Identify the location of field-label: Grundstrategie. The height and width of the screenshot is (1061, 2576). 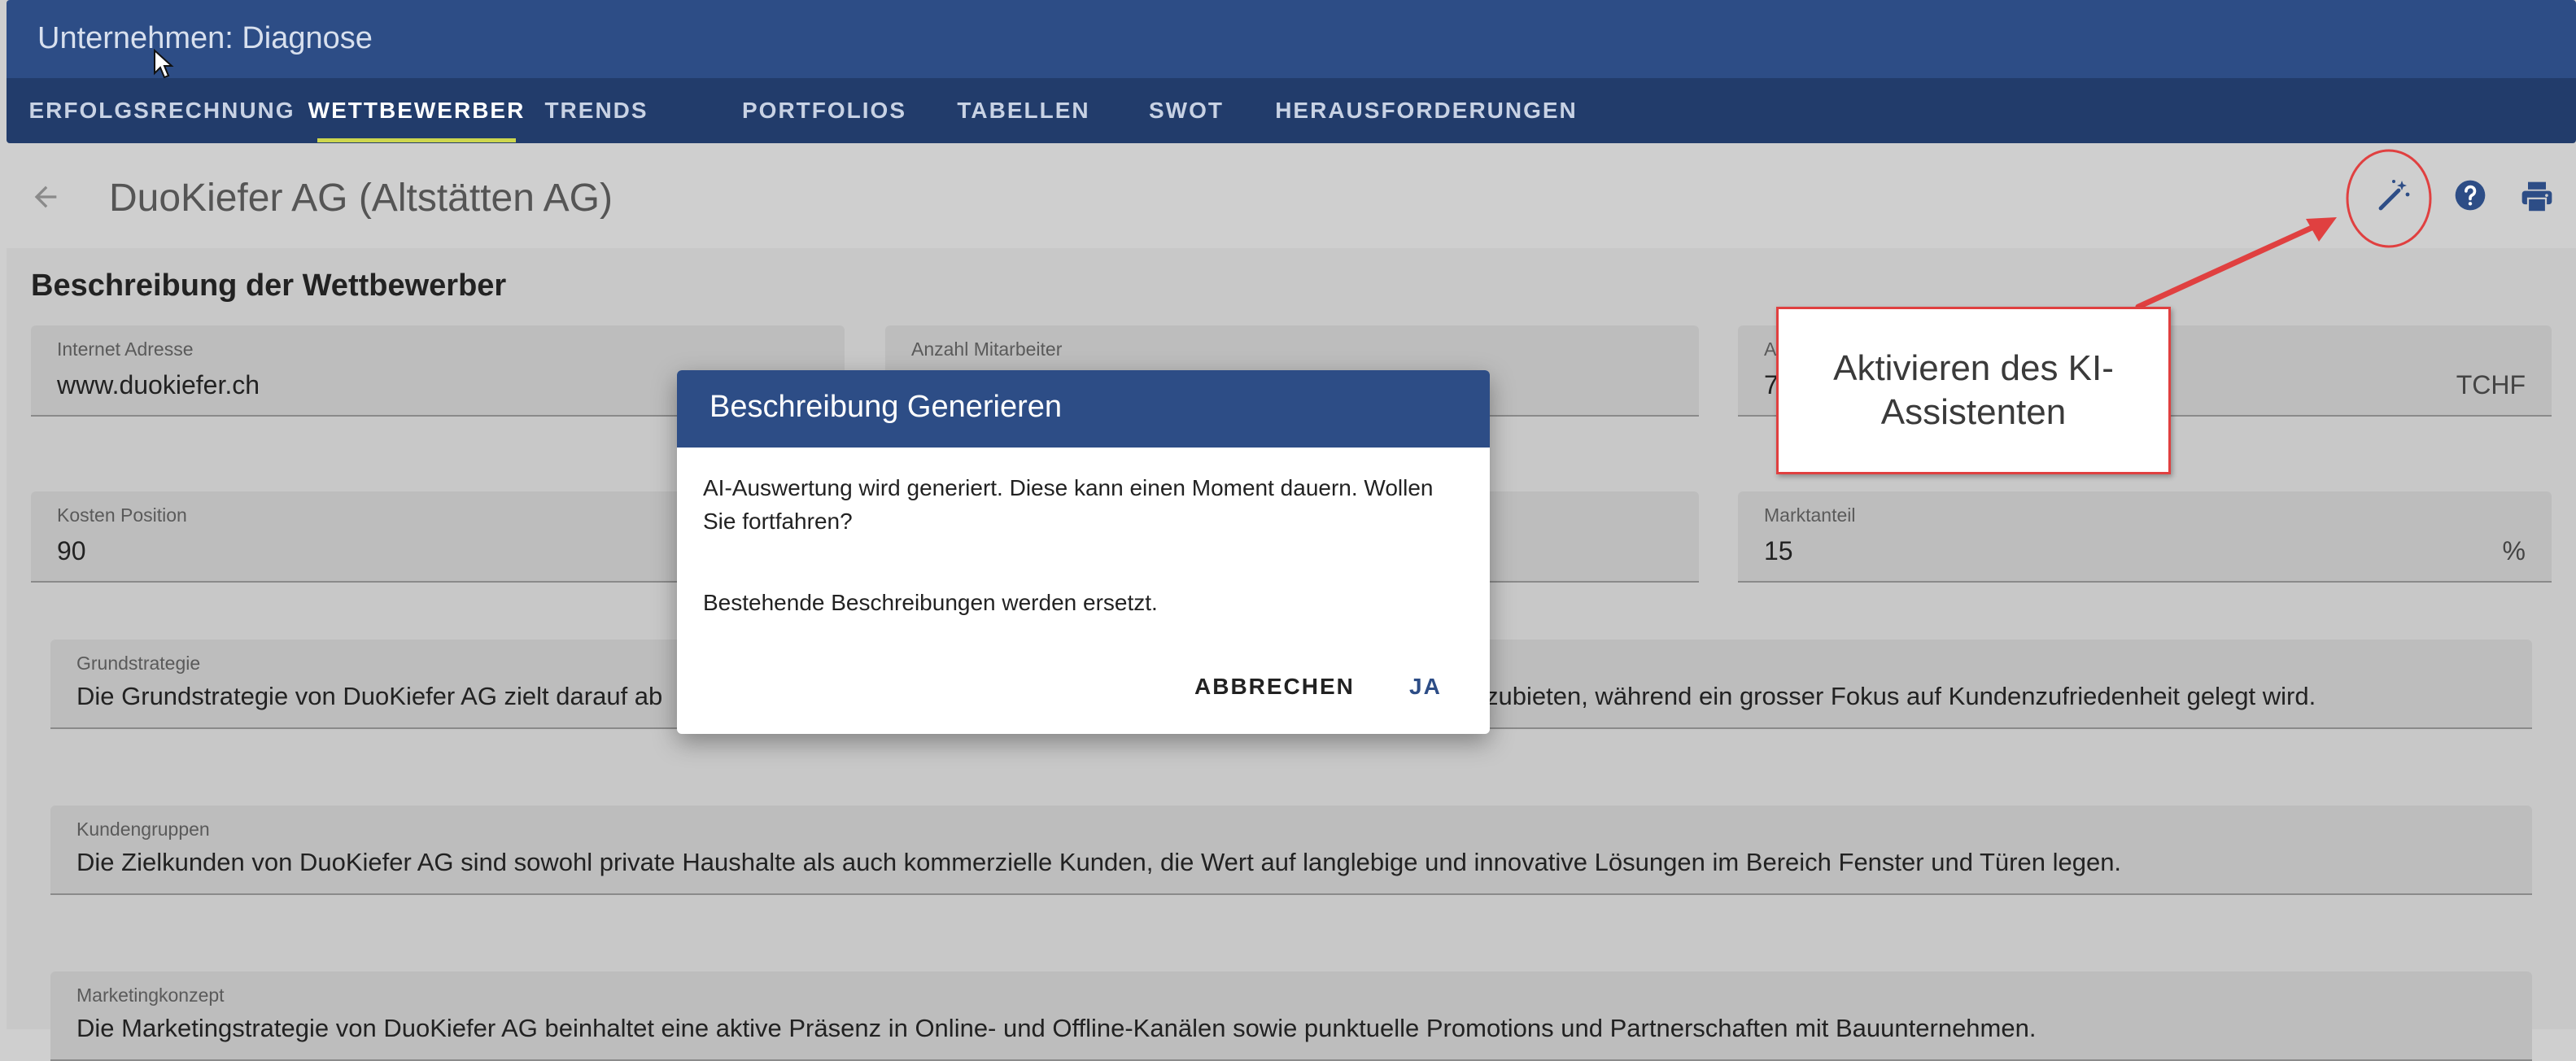
(138, 663).